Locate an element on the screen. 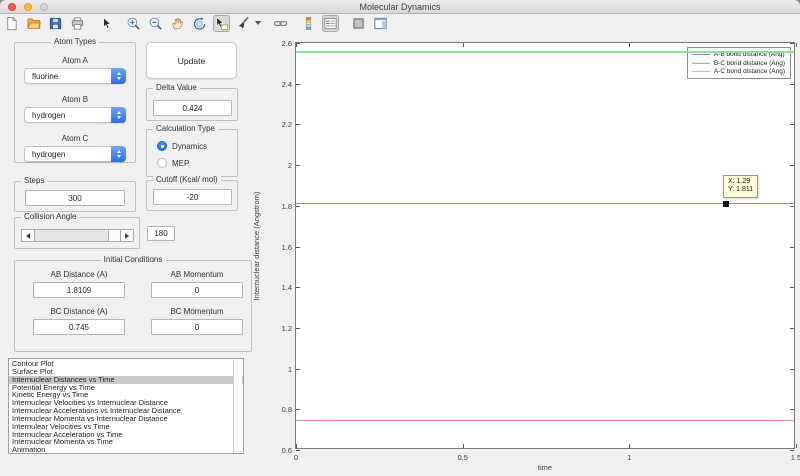 The height and width of the screenshot is (476, 800). collision-angle-slider is located at coordinates (77, 235).